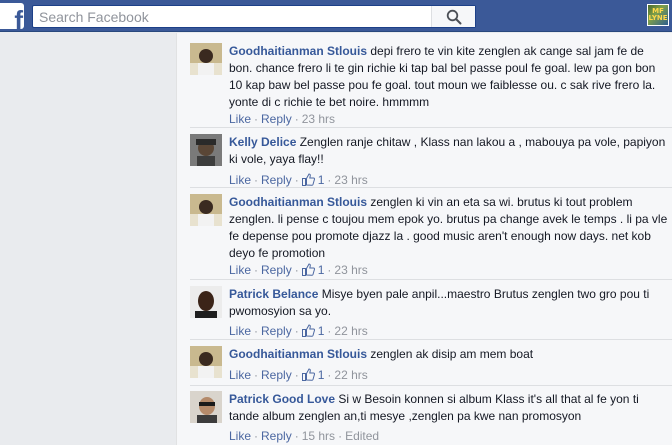 Image resolution: width=672 pixels, height=445 pixels. I want to click on search-icon, so click(453, 16).